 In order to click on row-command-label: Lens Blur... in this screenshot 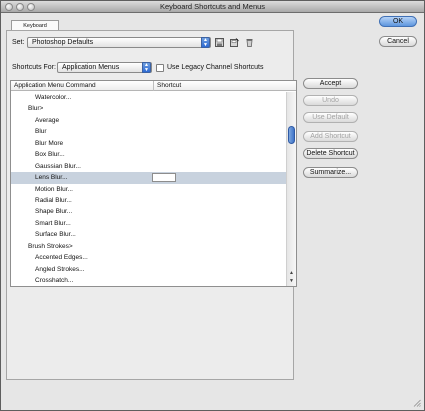, I will do `click(51, 178)`.